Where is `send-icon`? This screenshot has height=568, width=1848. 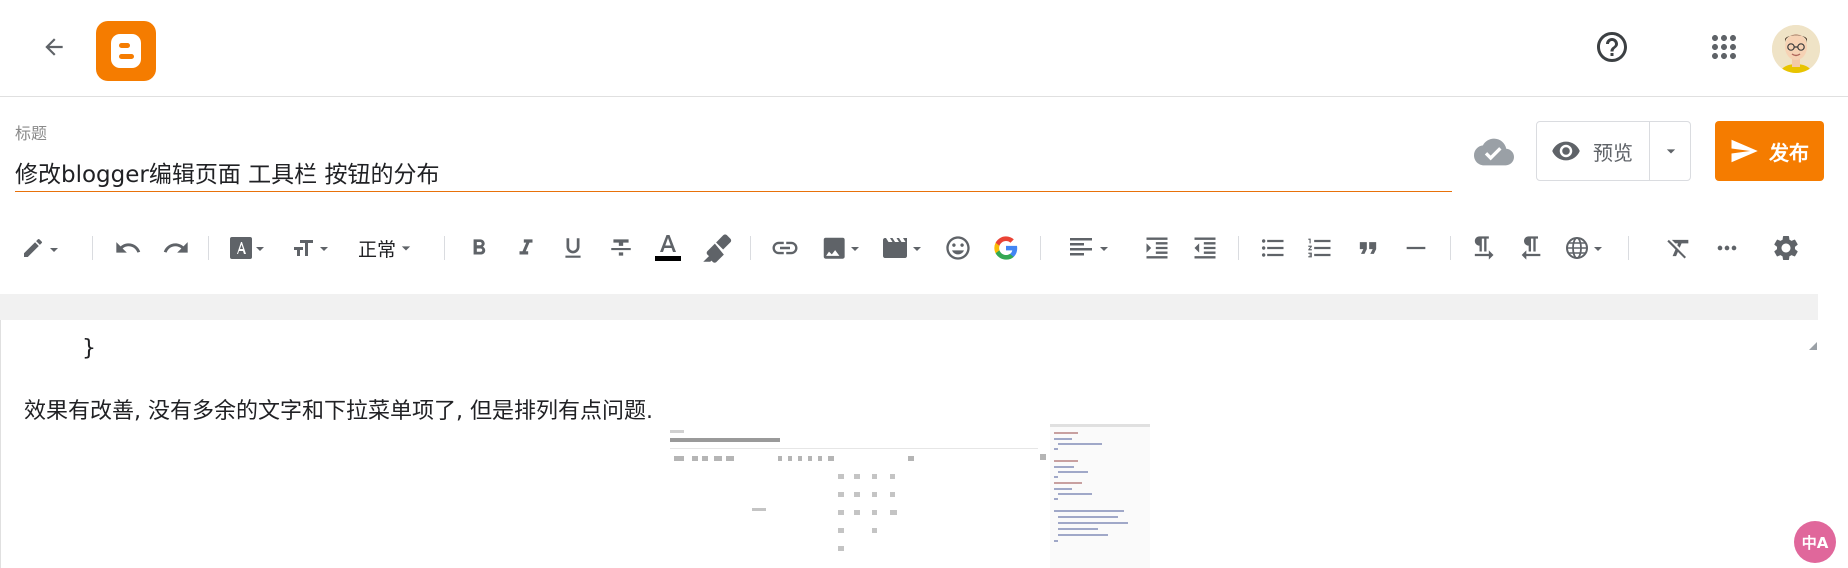 send-icon is located at coordinates (1744, 151).